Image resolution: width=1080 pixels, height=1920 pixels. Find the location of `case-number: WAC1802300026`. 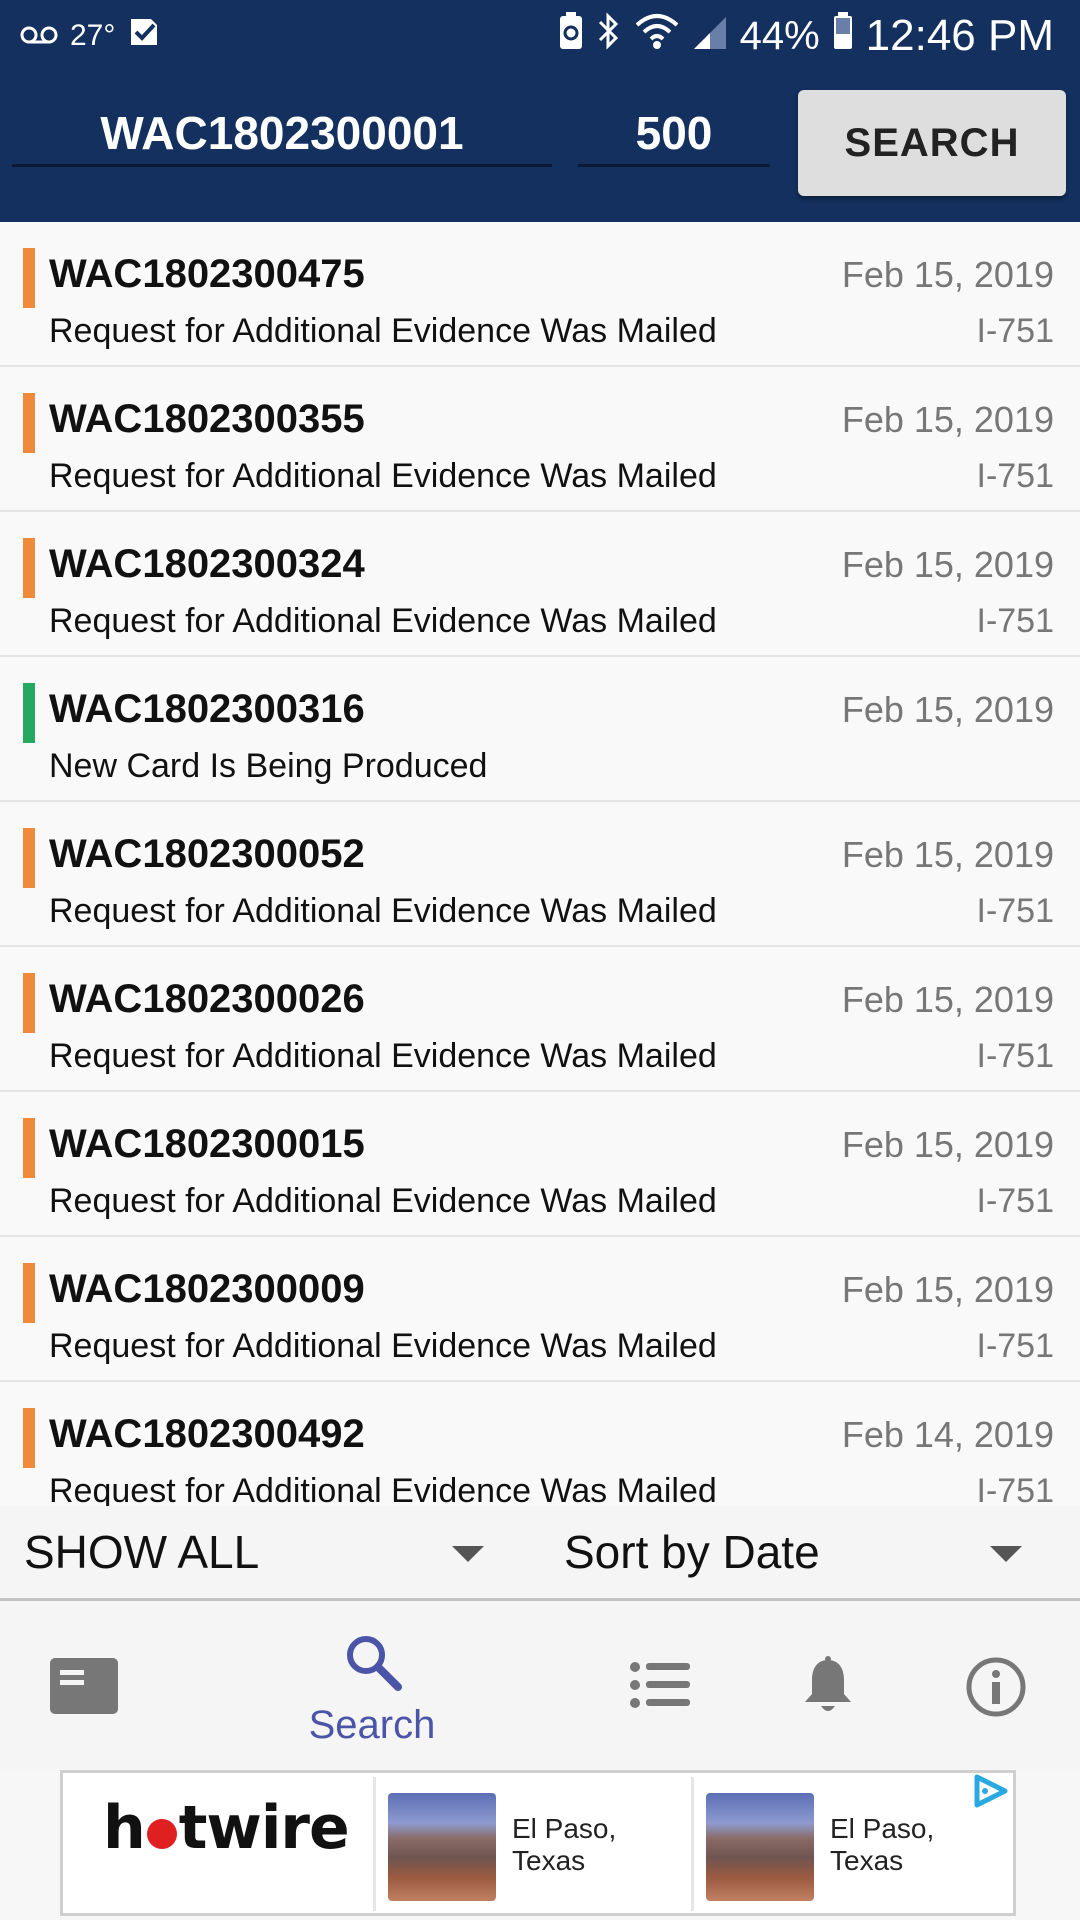

case-number: WAC1802300026 is located at coordinates (207, 999).